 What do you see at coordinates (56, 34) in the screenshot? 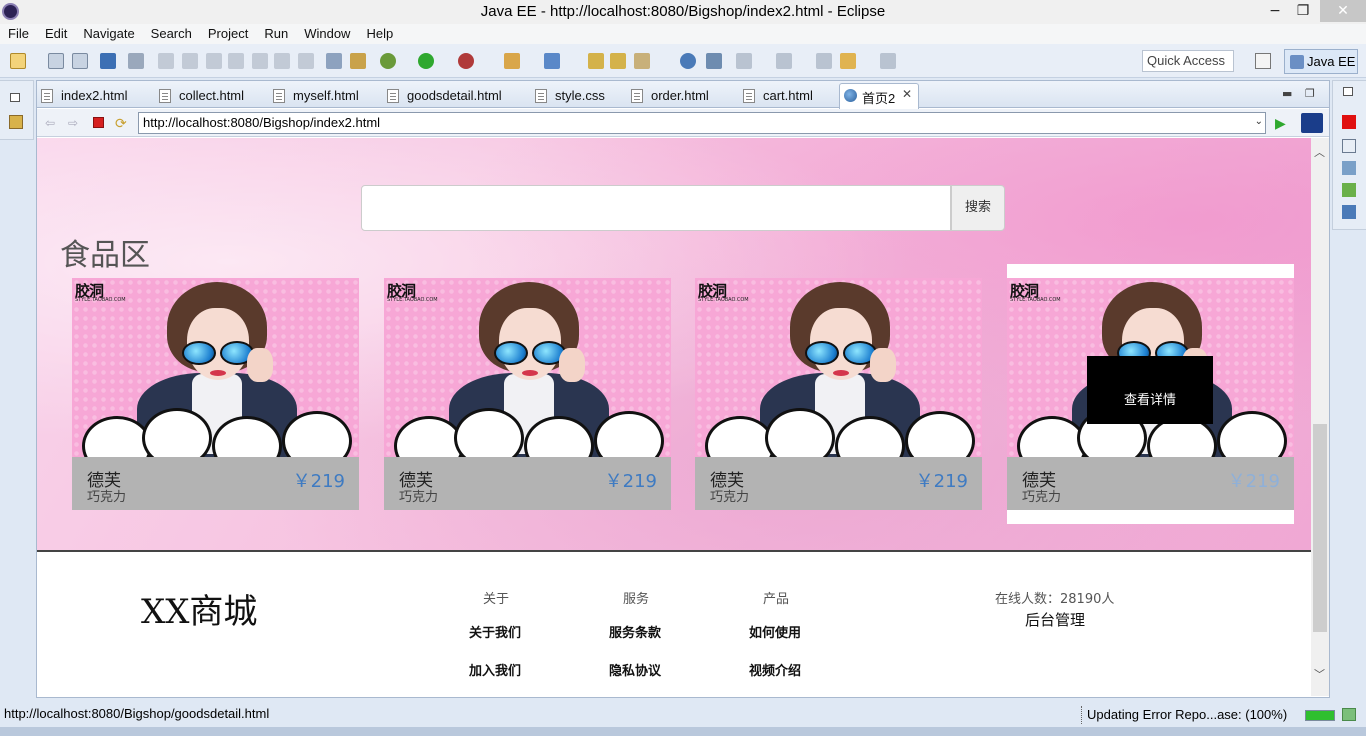
I see `menu-edit: Edit` at bounding box center [56, 34].